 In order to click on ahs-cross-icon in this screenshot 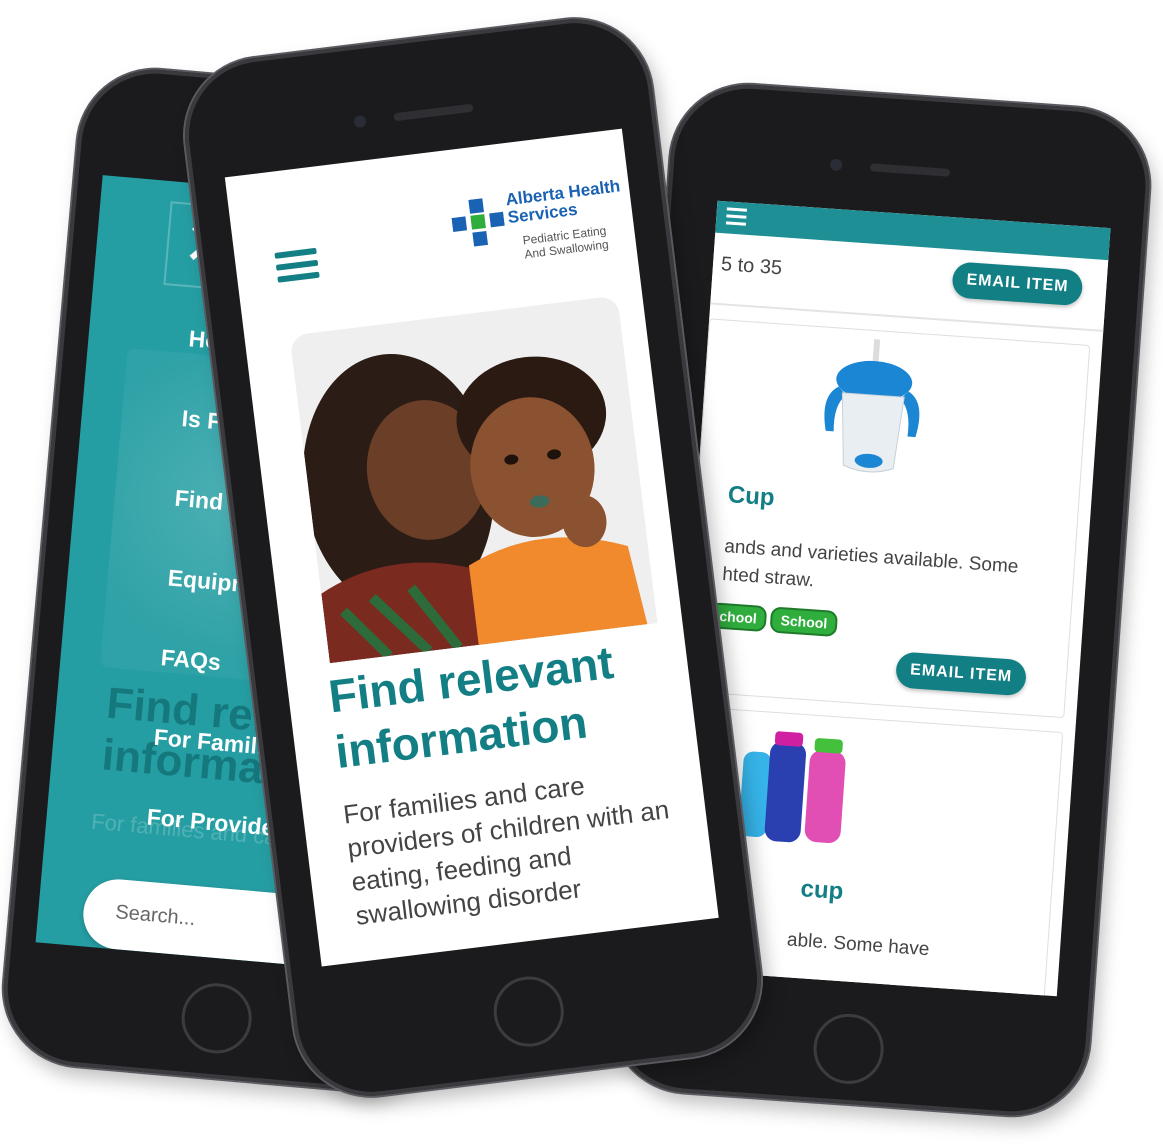, I will do `click(478, 222)`.